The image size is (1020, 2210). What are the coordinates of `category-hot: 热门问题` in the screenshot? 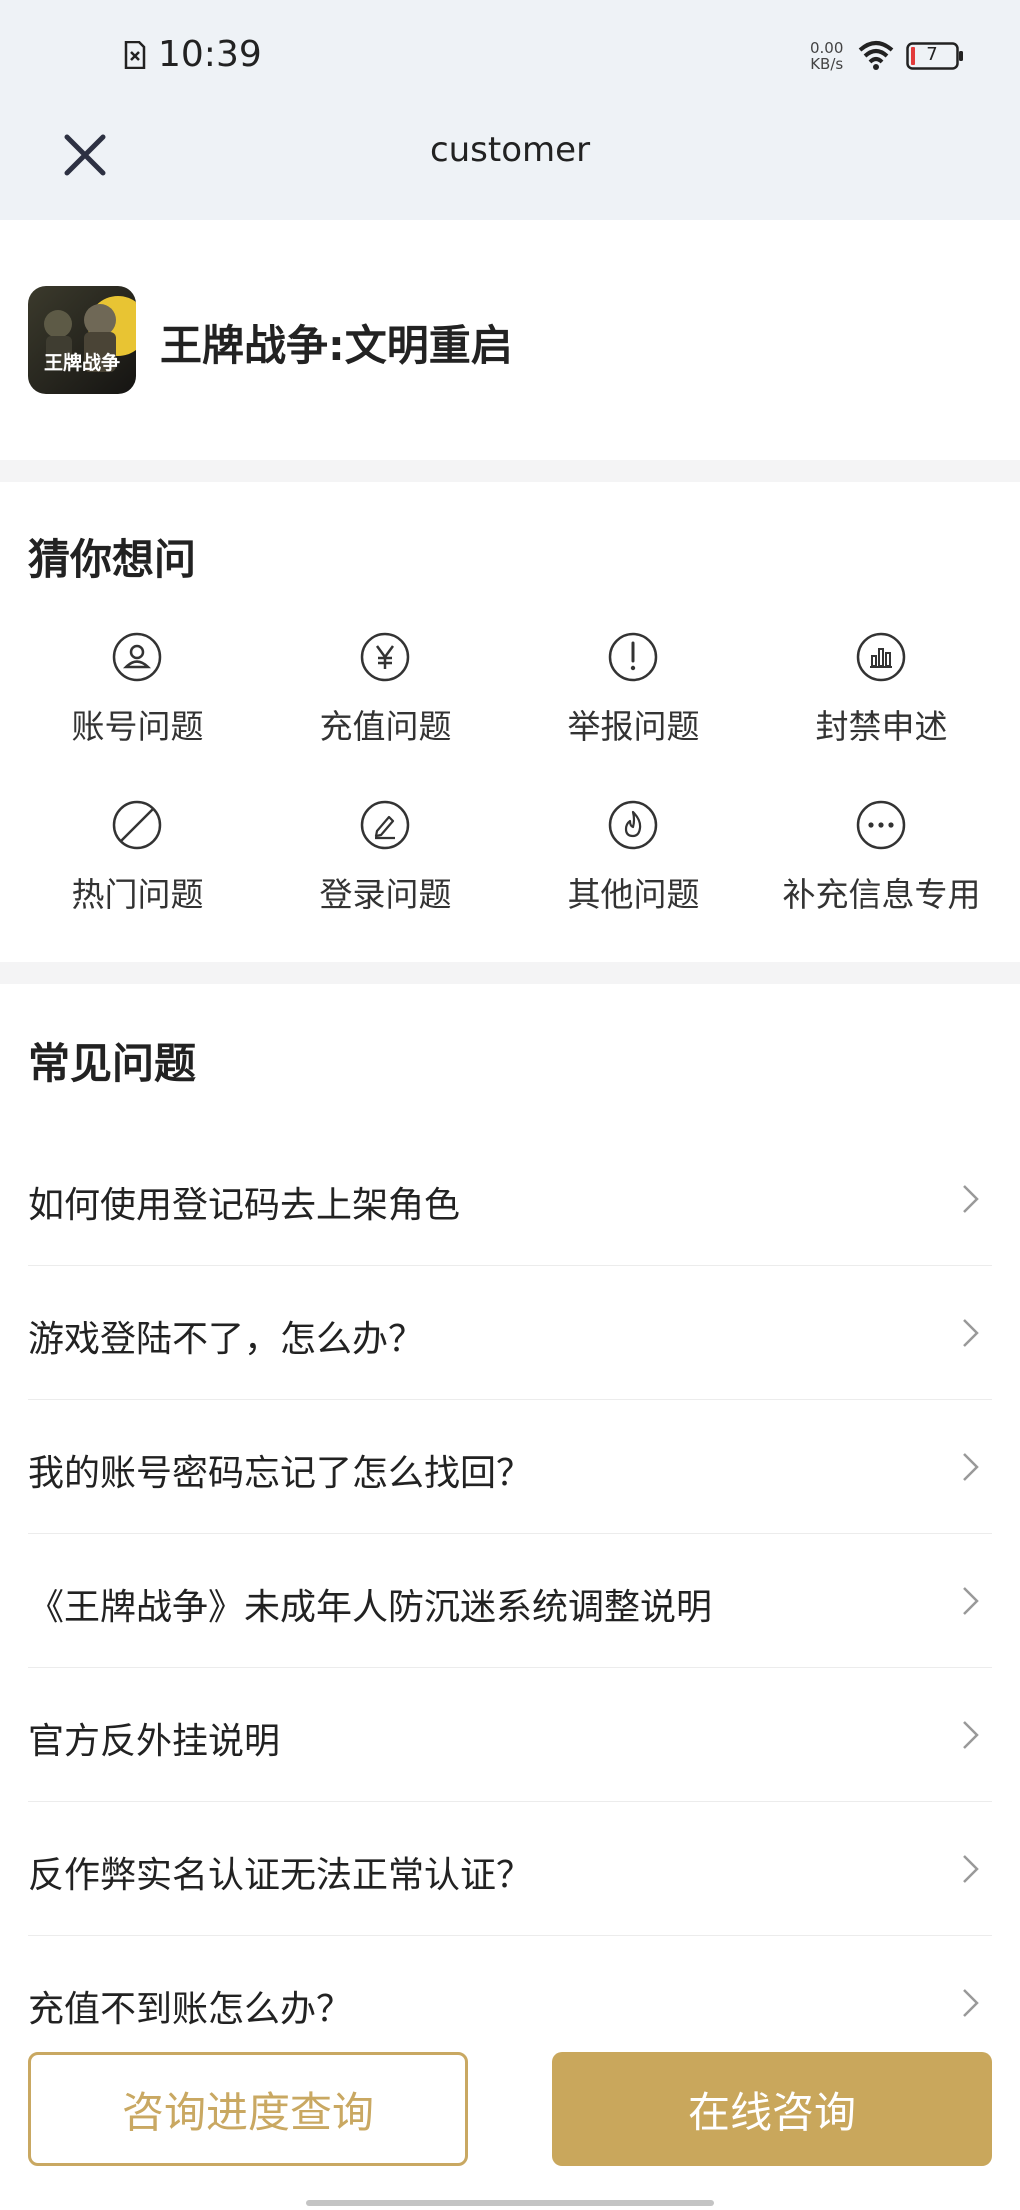 It's located at (137, 865).